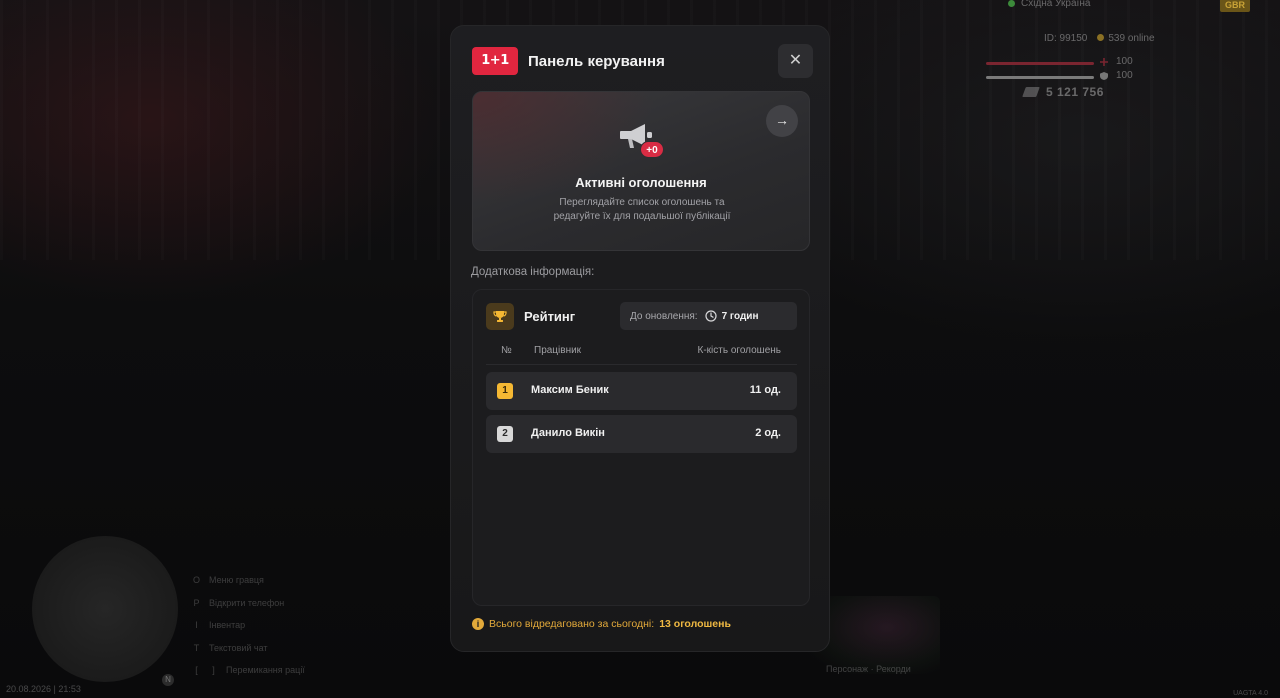 The width and height of the screenshot is (1280, 698). I want to click on hint-radio: [] Перемикання рації, so click(248, 670).